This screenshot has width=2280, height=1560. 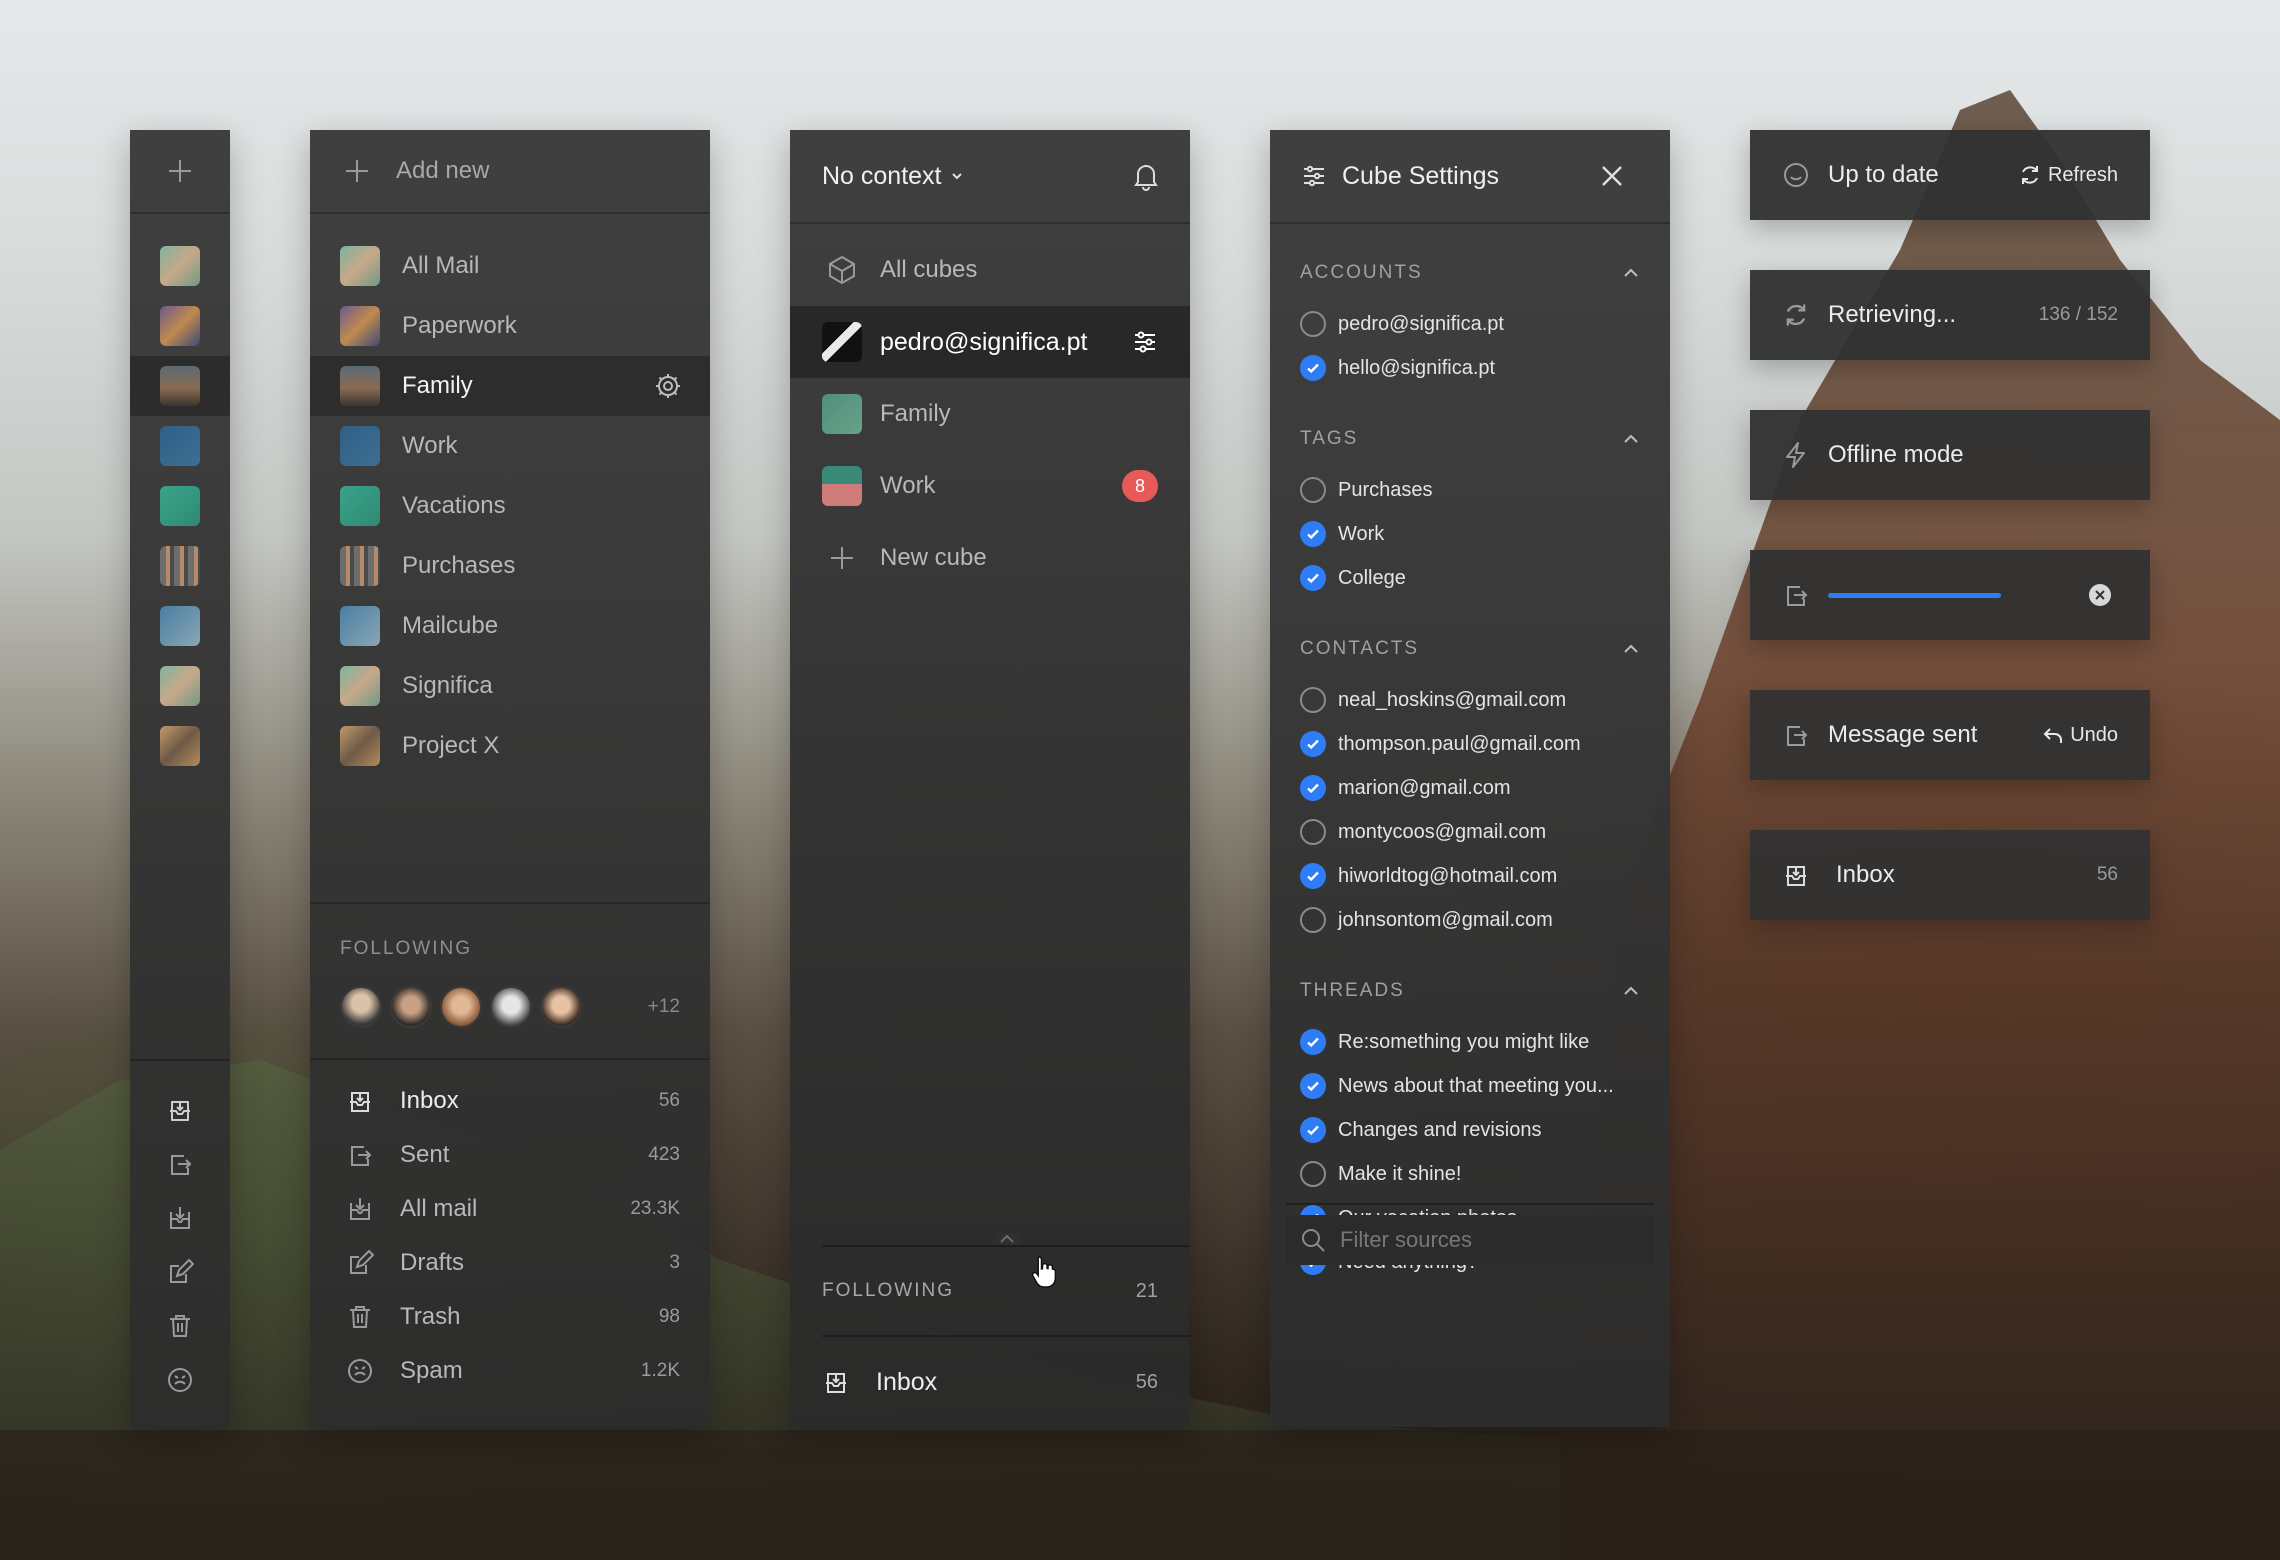 What do you see at coordinates (1470, 439) in the screenshot?
I see `section-header: TAGS` at bounding box center [1470, 439].